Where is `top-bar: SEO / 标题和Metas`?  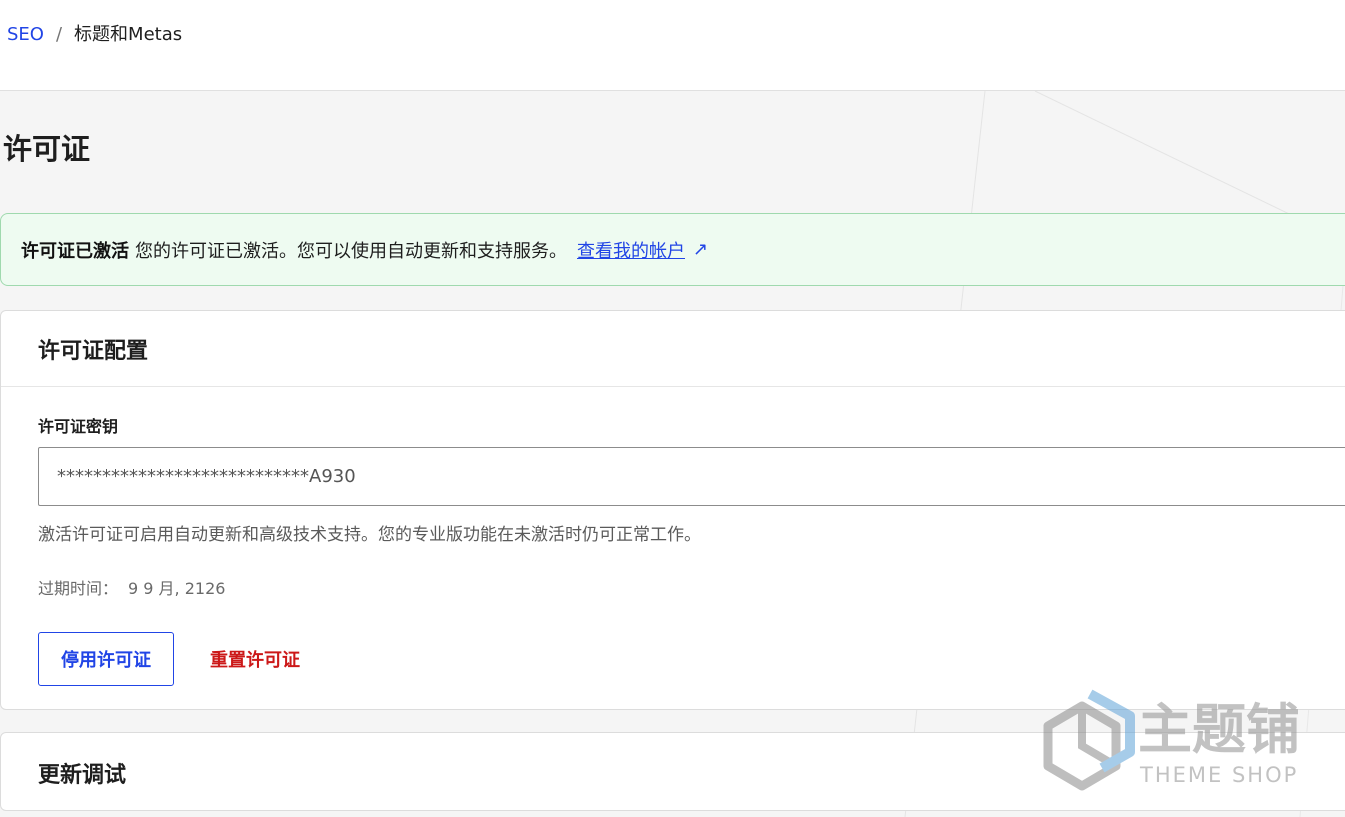 top-bar: SEO / 标题和Metas is located at coordinates (672, 45).